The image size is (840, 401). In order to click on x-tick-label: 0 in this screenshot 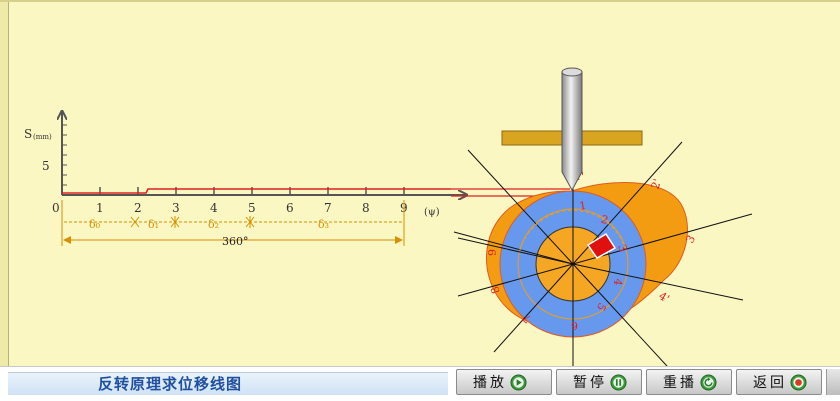, I will do `click(56, 208)`.